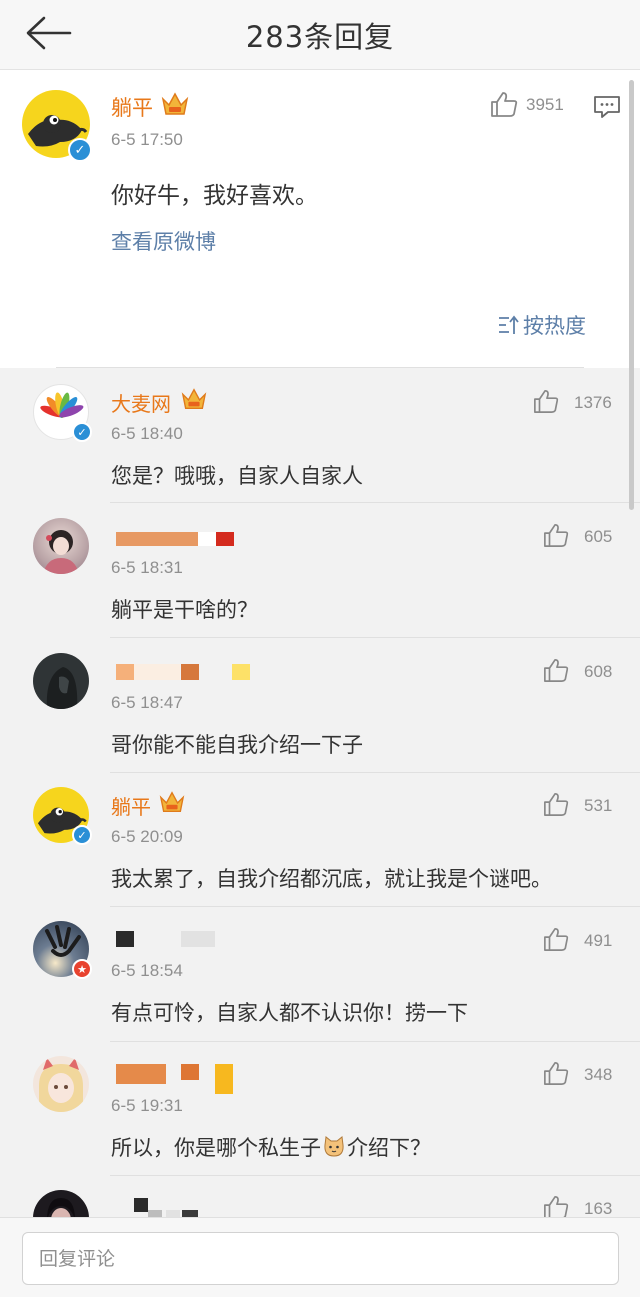  What do you see at coordinates (509, 324) in the screenshot?
I see `sort-icon` at bounding box center [509, 324].